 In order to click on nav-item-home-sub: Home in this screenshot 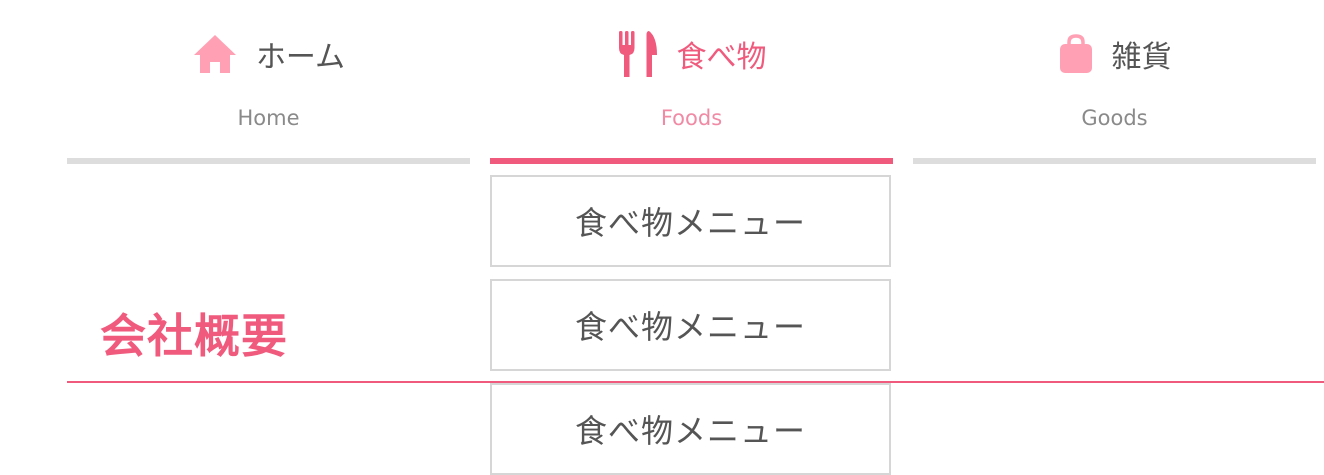, I will do `click(268, 118)`.